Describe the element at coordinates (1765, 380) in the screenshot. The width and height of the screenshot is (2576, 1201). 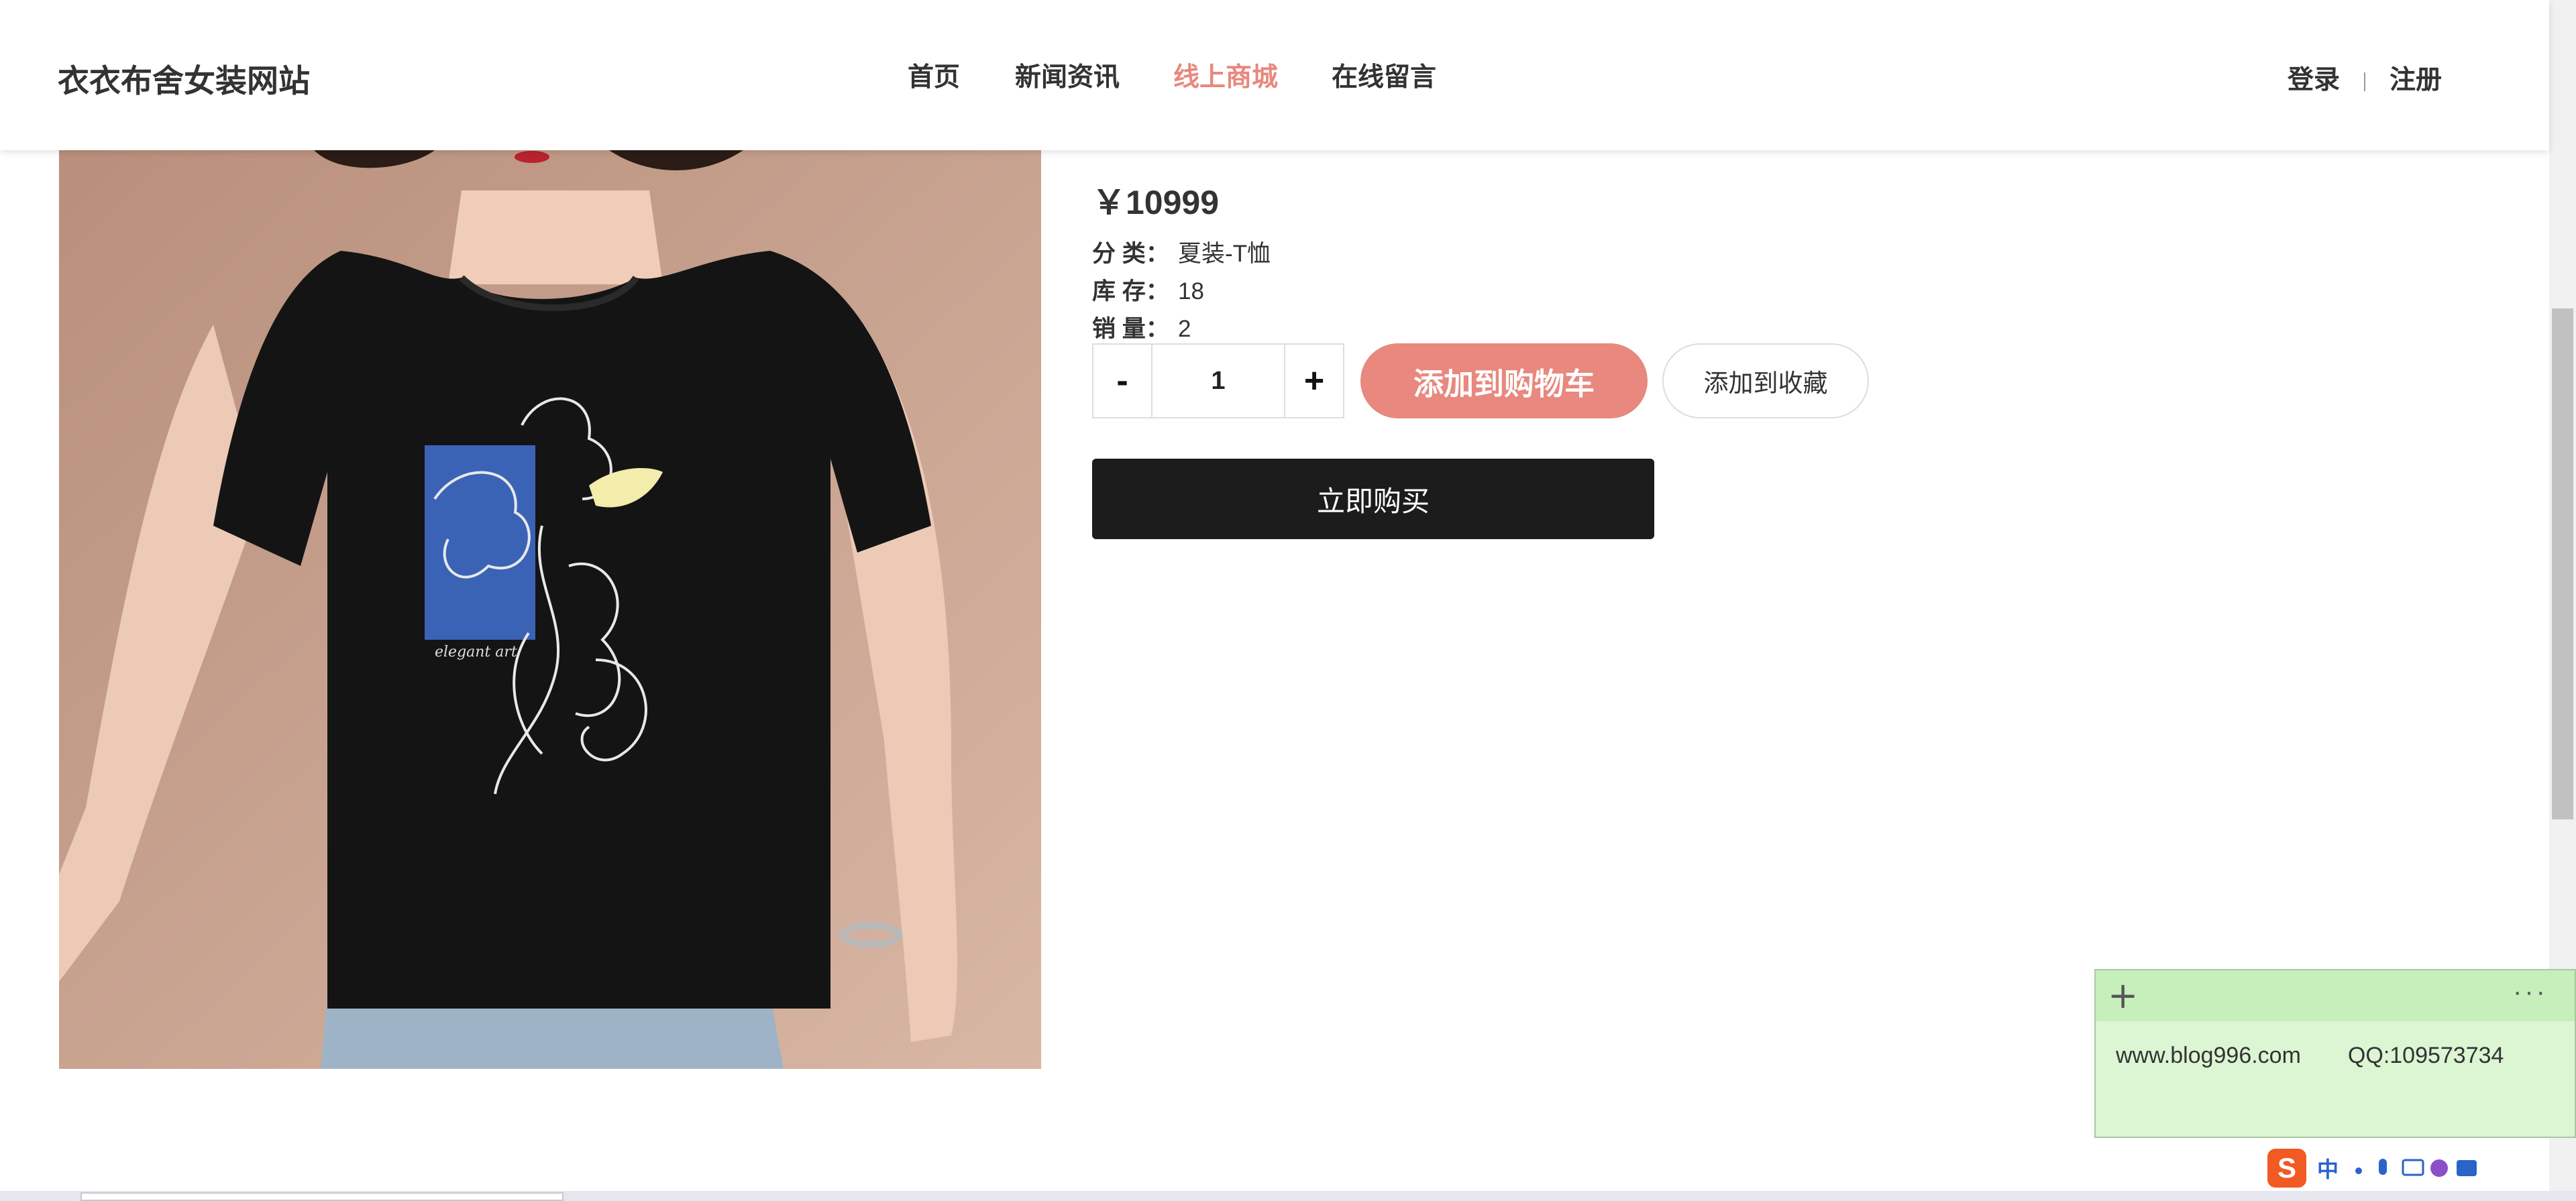
I see `add-to-favorites-button: 添加到收藏` at that location.